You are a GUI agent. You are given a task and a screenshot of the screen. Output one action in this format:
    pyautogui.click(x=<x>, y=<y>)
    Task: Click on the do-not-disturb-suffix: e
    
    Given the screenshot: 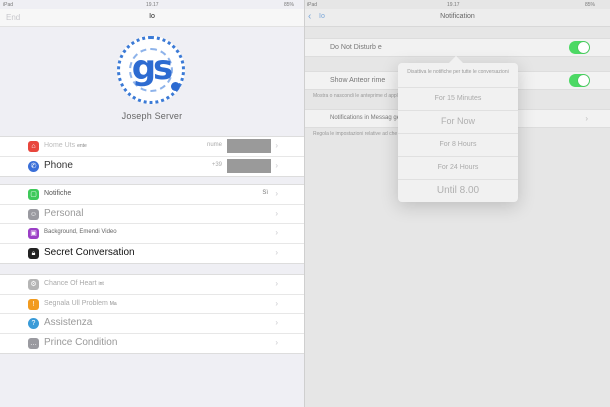 What is the action you would take?
    pyautogui.click(x=379, y=47)
    